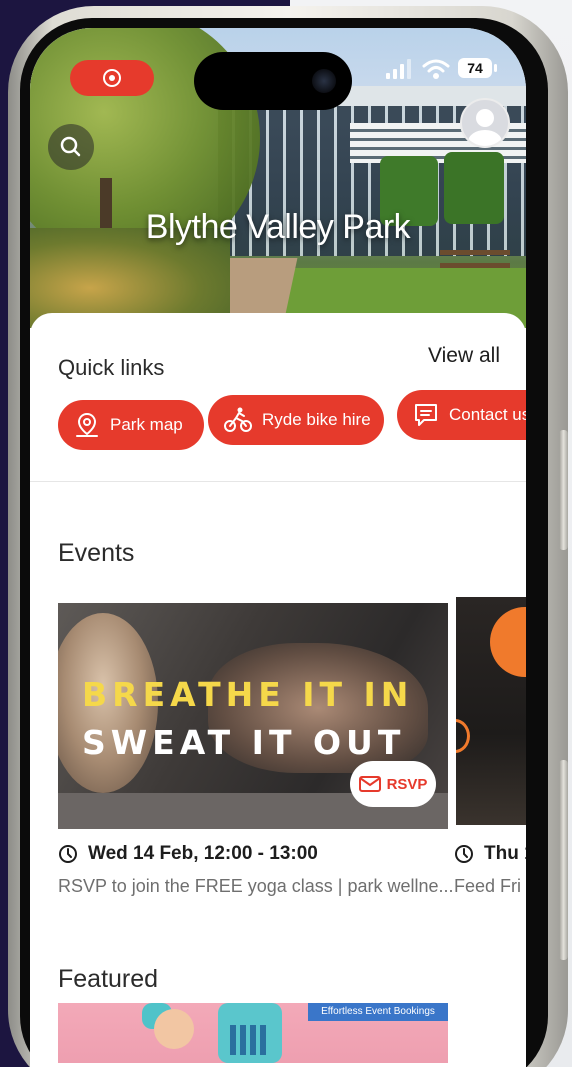  Describe the element at coordinates (426, 415) in the screenshot. I see `chat-icon` at that location.